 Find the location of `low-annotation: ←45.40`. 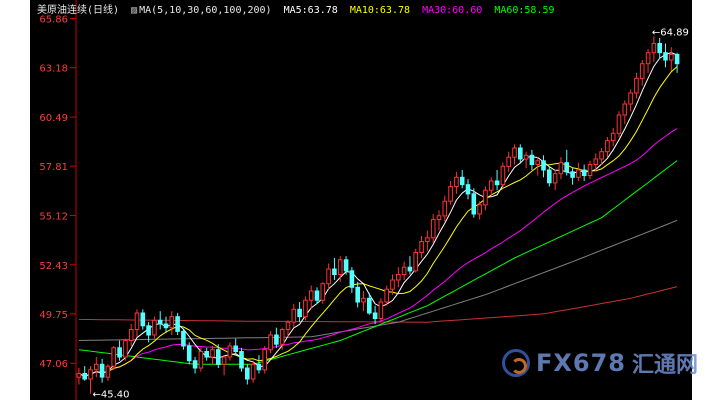

low-annotation: ←45.40 is located at coordinates (111, 395).